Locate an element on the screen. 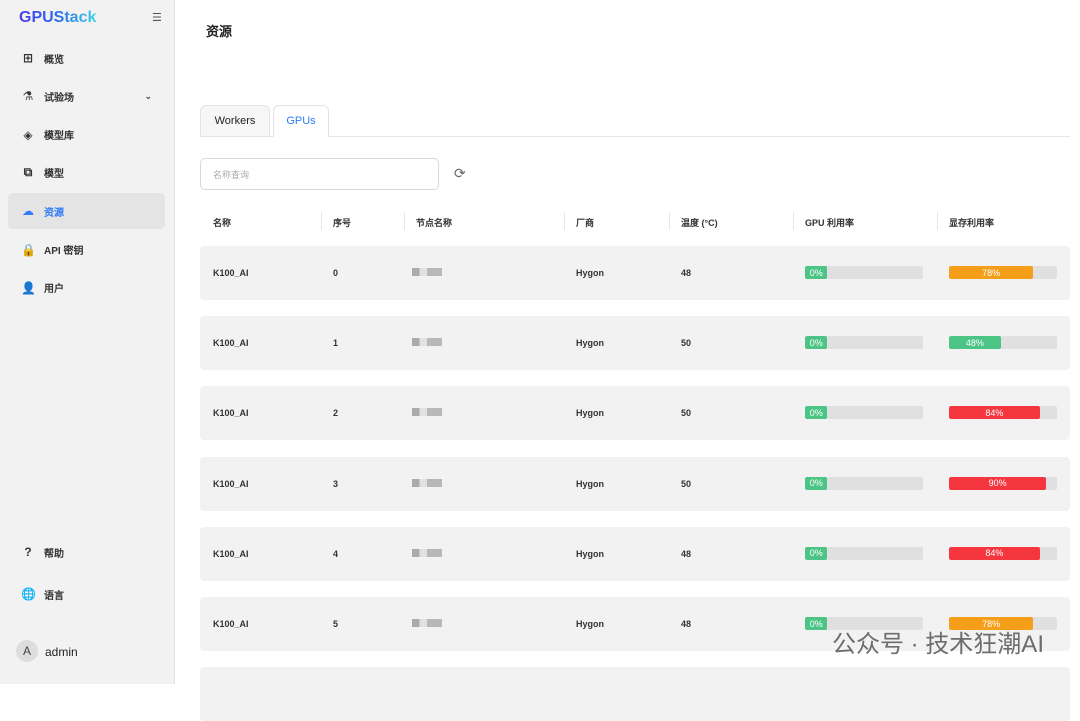  search-input: 名称查询 is located at coordinates (319, 174).